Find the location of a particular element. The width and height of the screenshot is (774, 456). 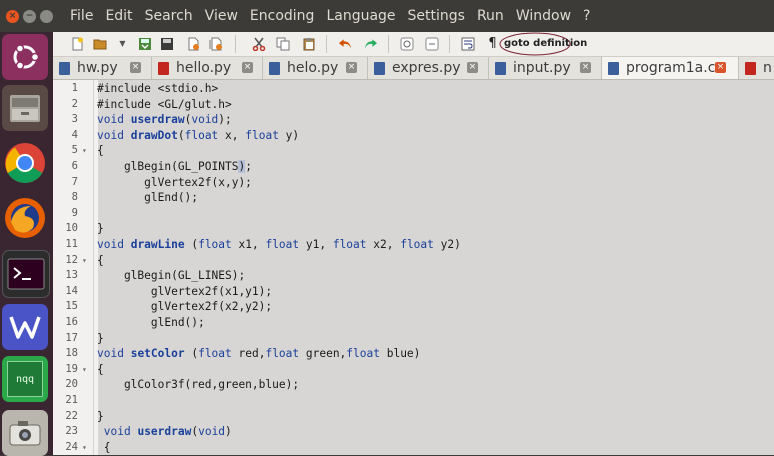

code-line: 24 ▾ { is located at coordinates (413, 447).